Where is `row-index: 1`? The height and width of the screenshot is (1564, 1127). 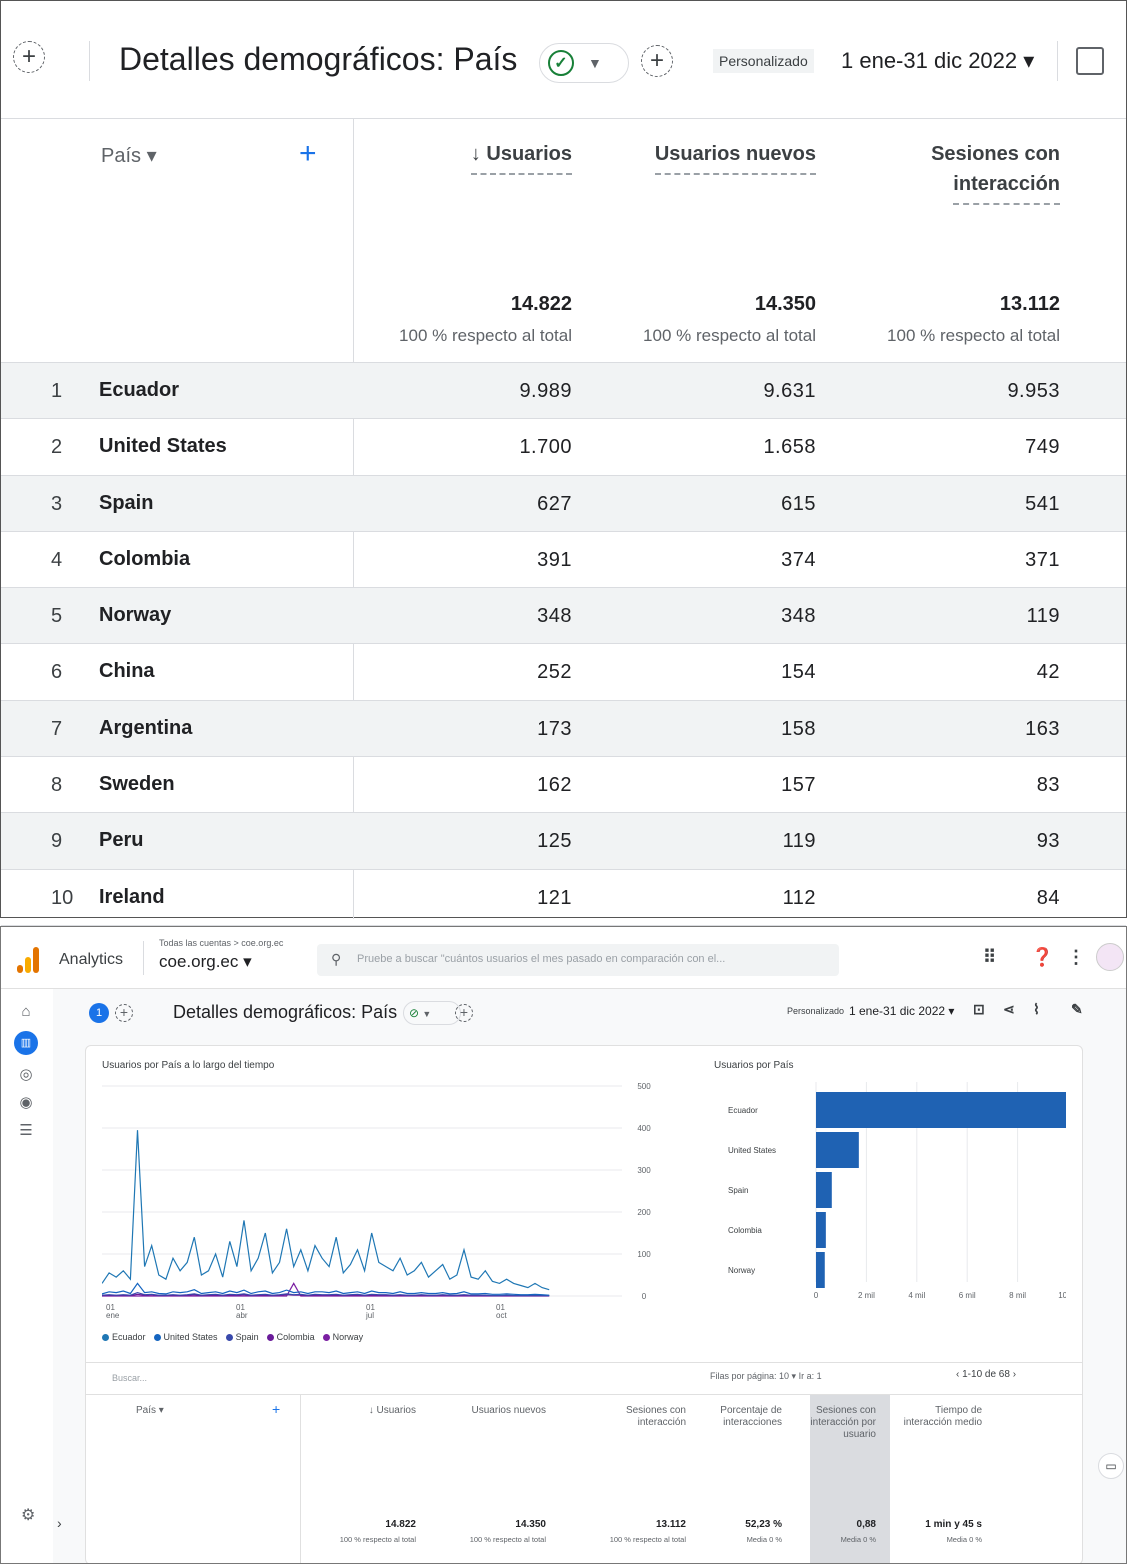
row-index: 1 is located at coordinates (57, 391).